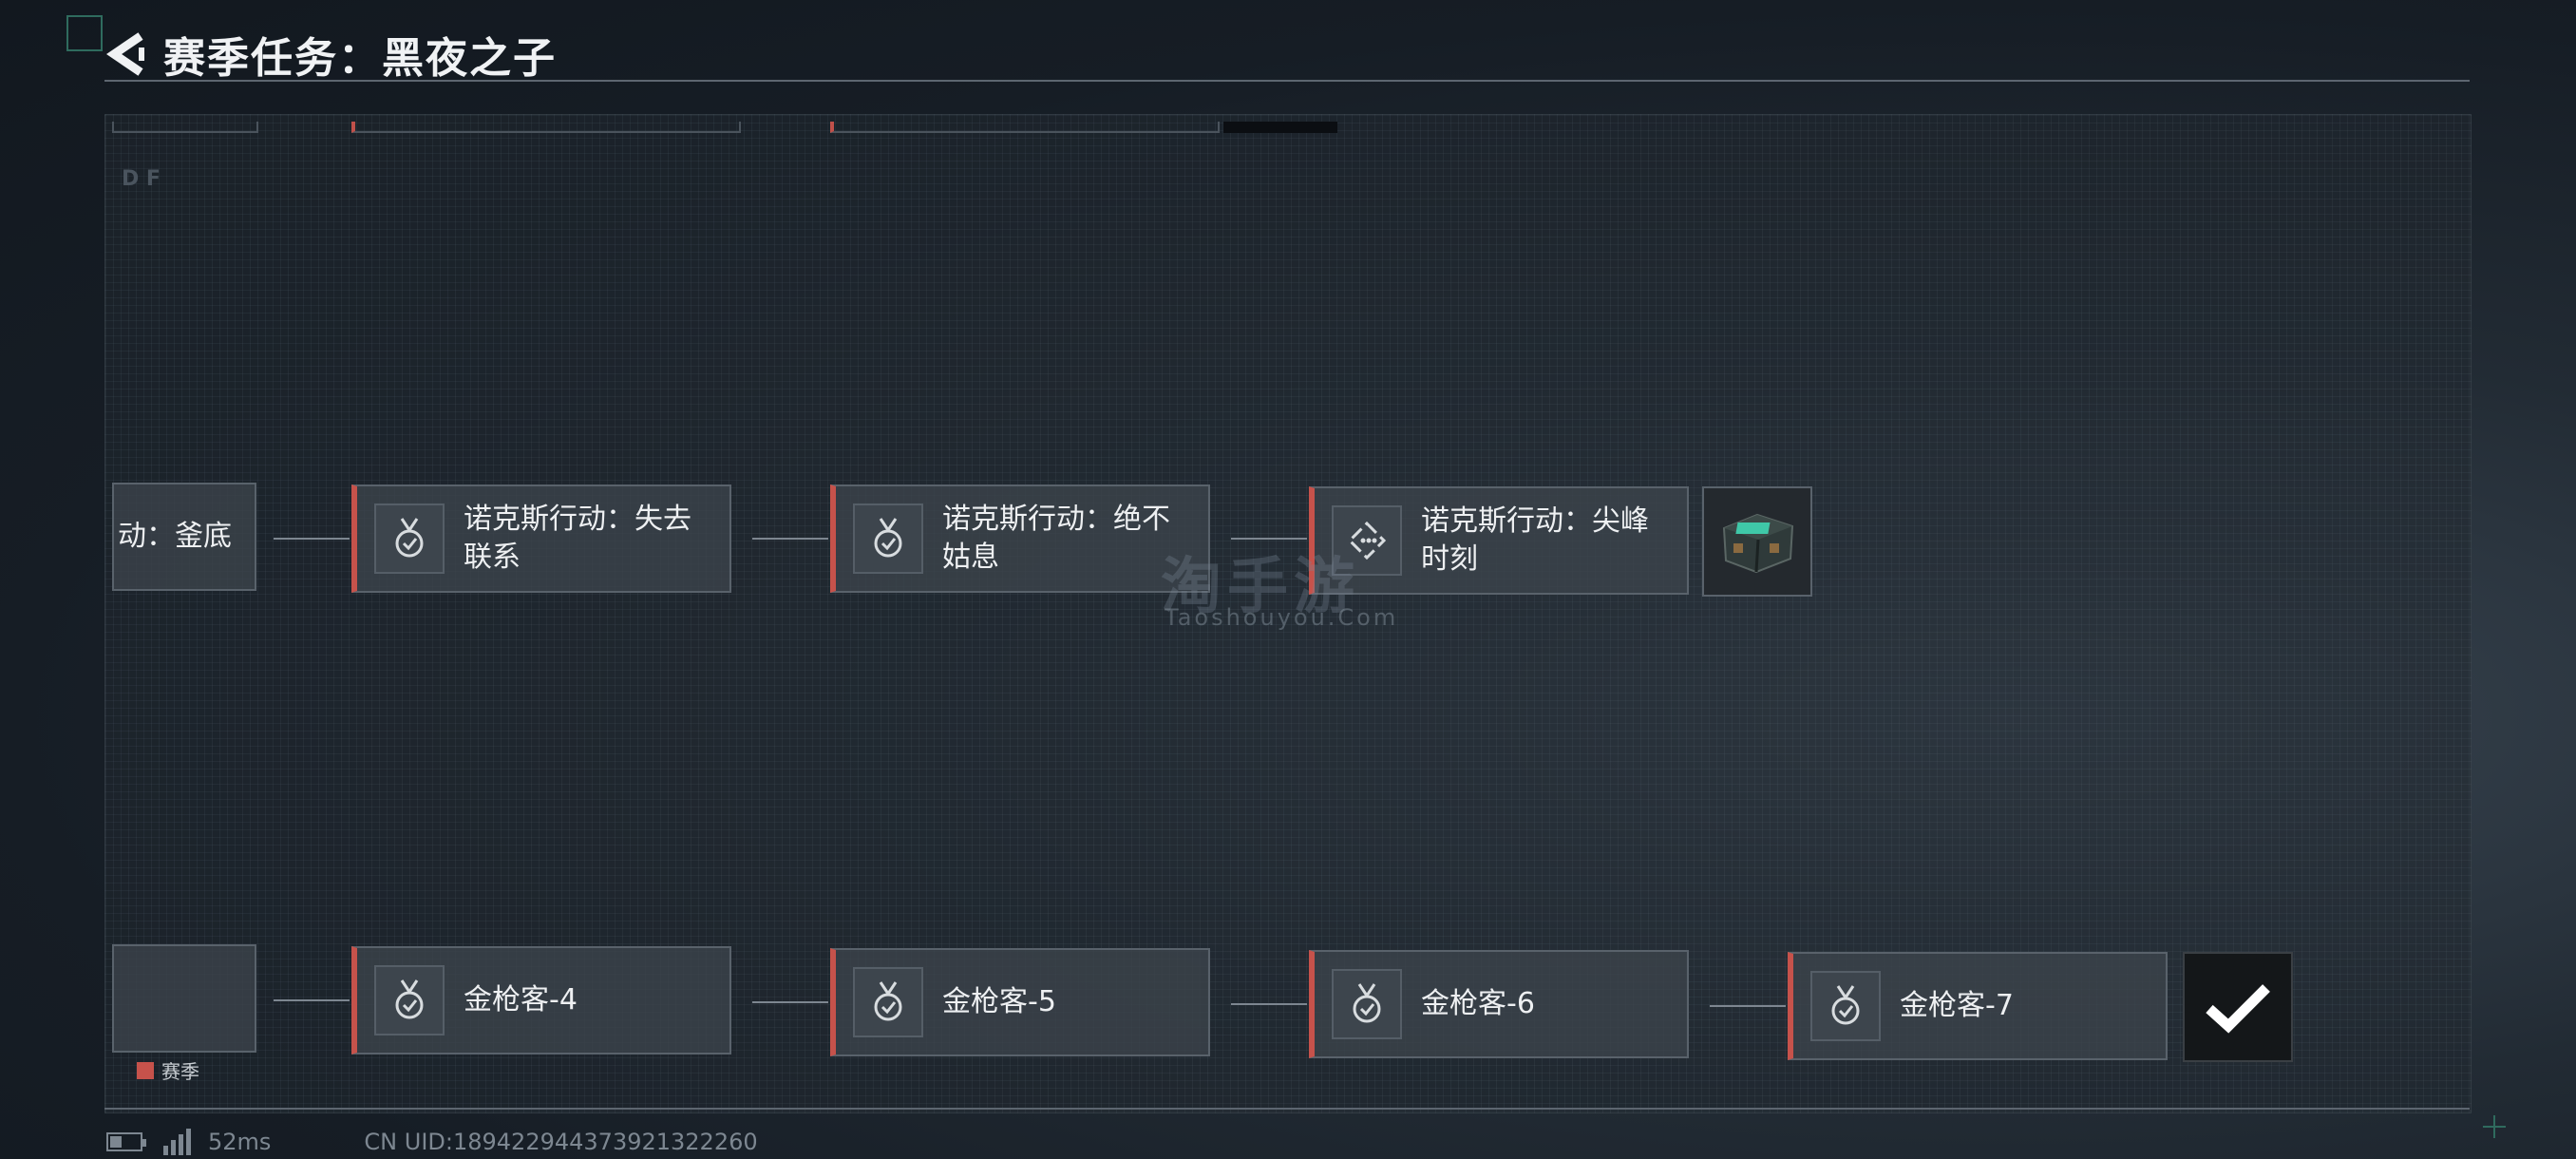 The height and width of the screenshot is (1159, 2576). I want to click on legend: 赛季, so click(168, 1070).